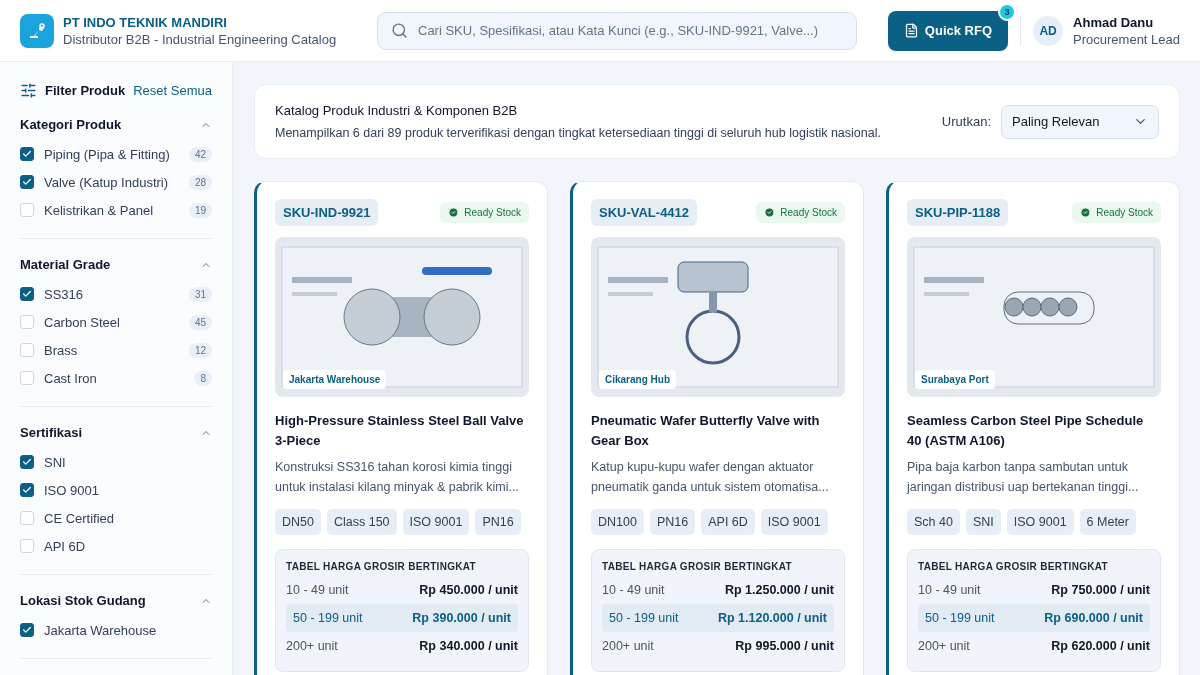 The image size is (1200, 675). What do you see at coordinates (1100, 646) in the screenshot?
I see `tier-price: Rp 620.000 / unit` at bounding box center [1100, 646].